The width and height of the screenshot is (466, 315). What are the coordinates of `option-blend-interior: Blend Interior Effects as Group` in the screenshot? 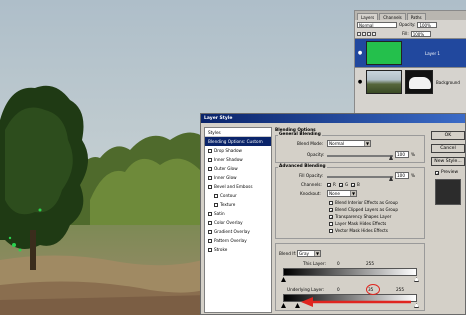 It's located at (363, 202).